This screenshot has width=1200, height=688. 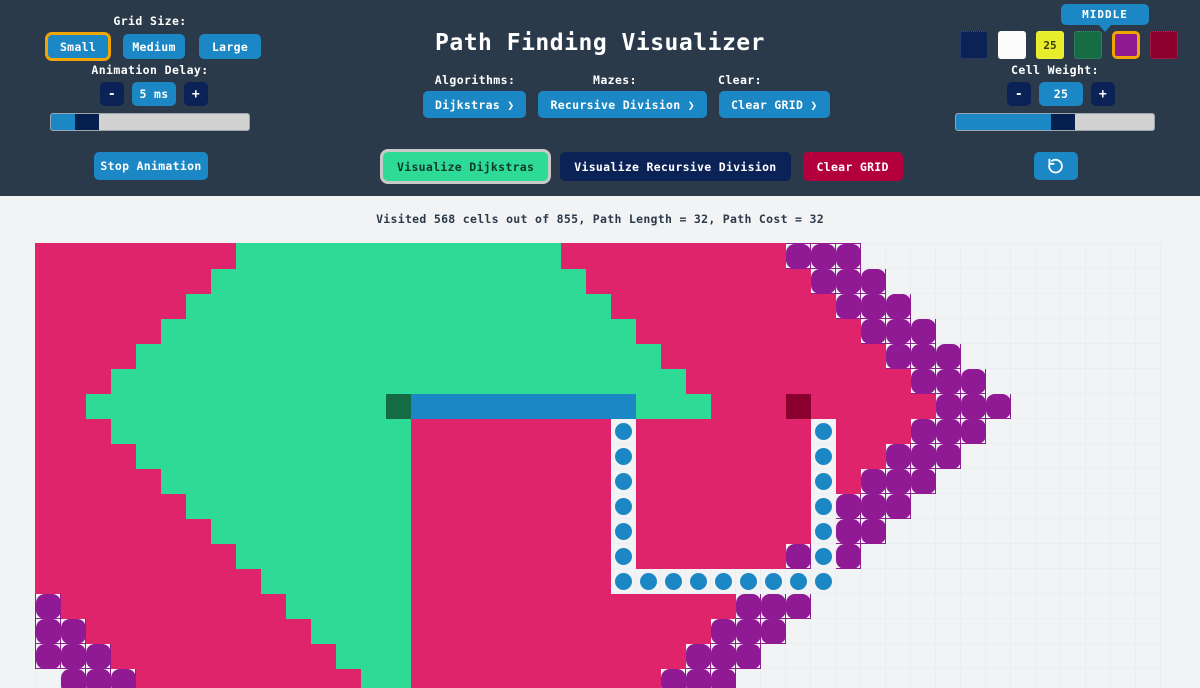 I want to click on animation-delay-value: 5 ms, so click(x=154, y=94).